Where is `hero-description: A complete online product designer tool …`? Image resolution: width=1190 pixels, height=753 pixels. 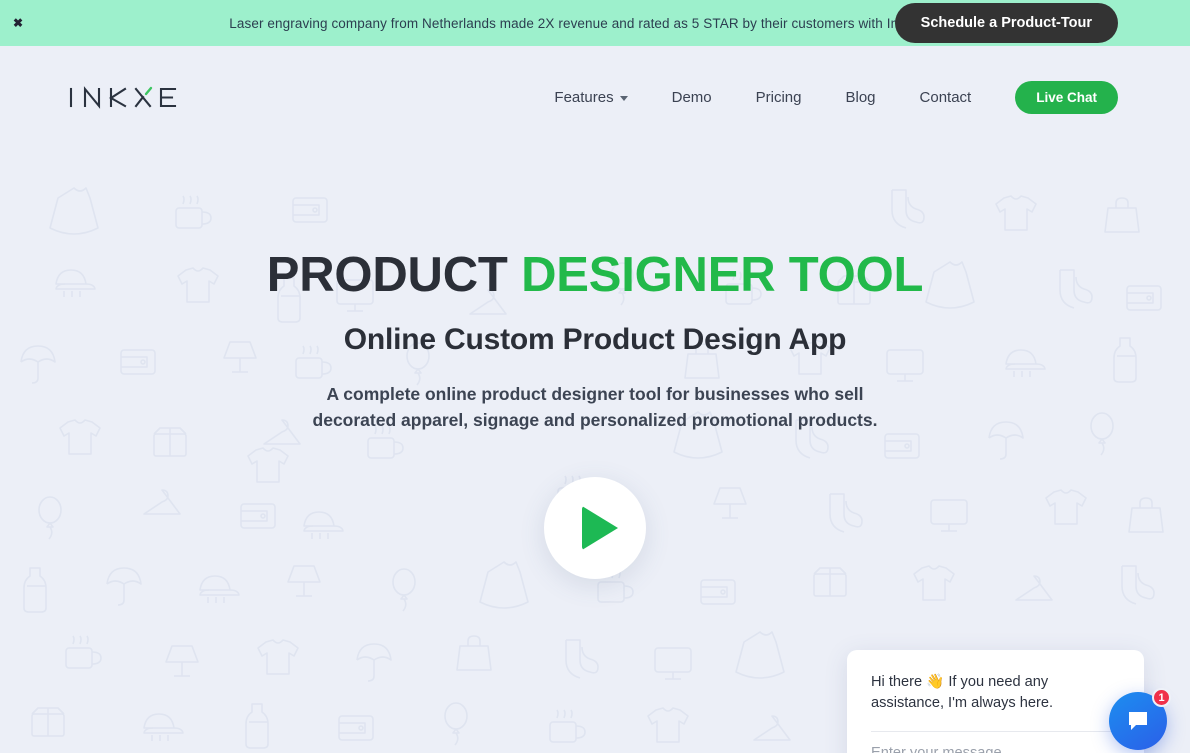
hero-description: A complete online product designer tool … is located at coordinates (595, 407).